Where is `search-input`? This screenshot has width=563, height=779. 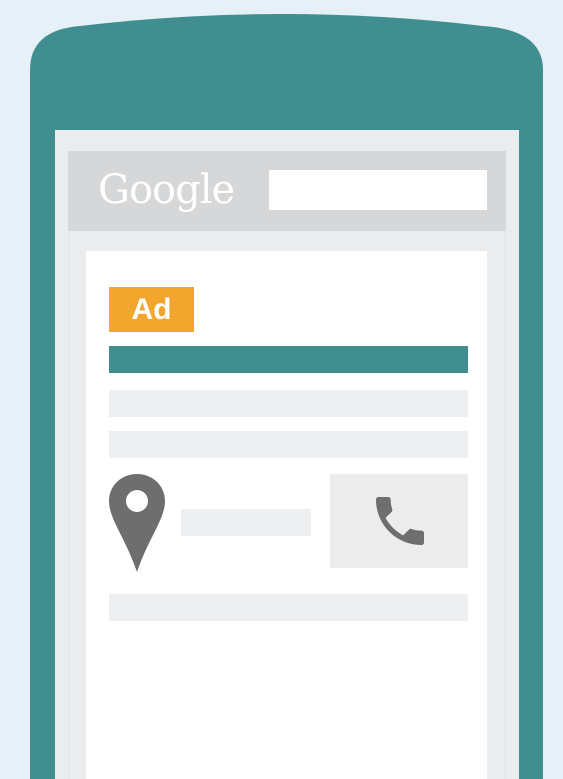 search-input is located at coordinates (378, 190).